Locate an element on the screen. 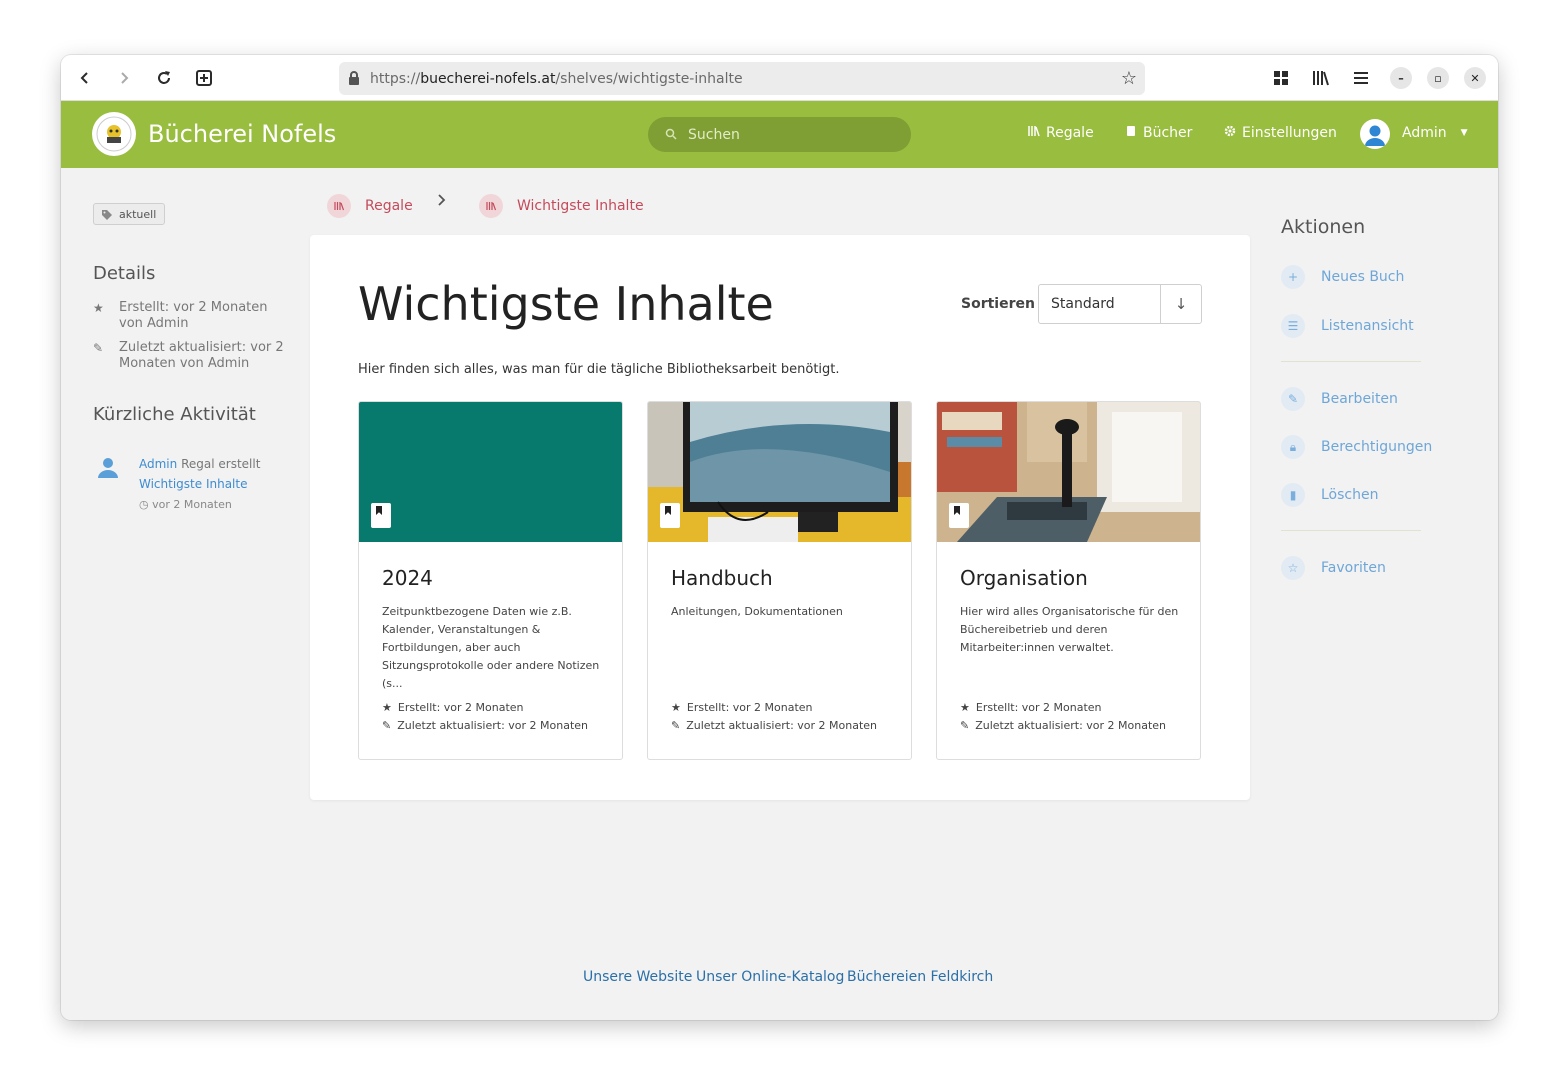 The image size is (1559, 1087). action-permissions: 🔒︎ Berechtigungen is located at coordinates (1356, 447).